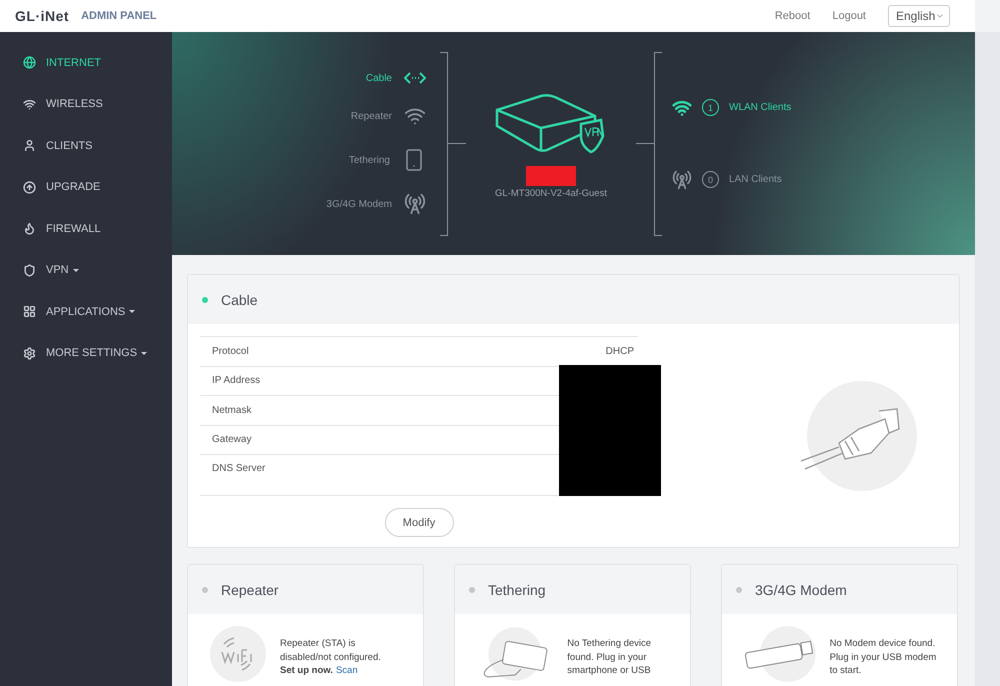 This screenshot has height=686, width=1000. I want to click on scan-link: Scan, so click(347, 670).